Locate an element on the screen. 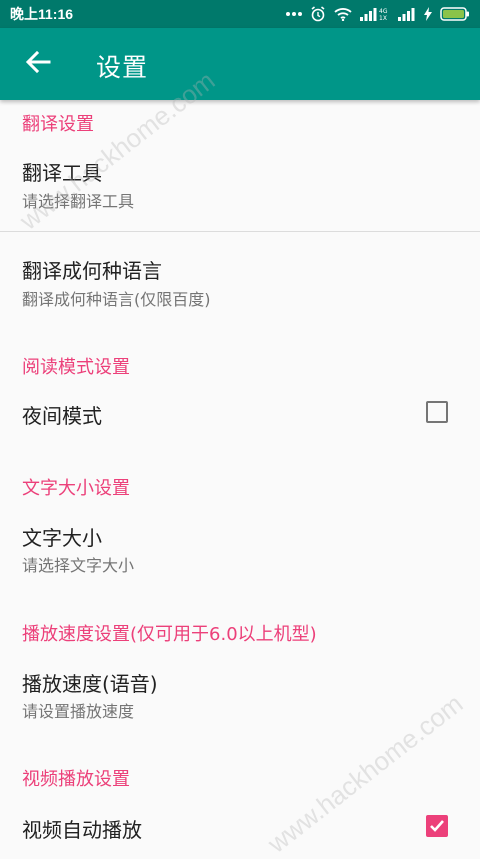 Image resolution: width=480 pixels, height=859 pixels. pref-title: 翻译成何种语言 is located at coordinates (92, 271).